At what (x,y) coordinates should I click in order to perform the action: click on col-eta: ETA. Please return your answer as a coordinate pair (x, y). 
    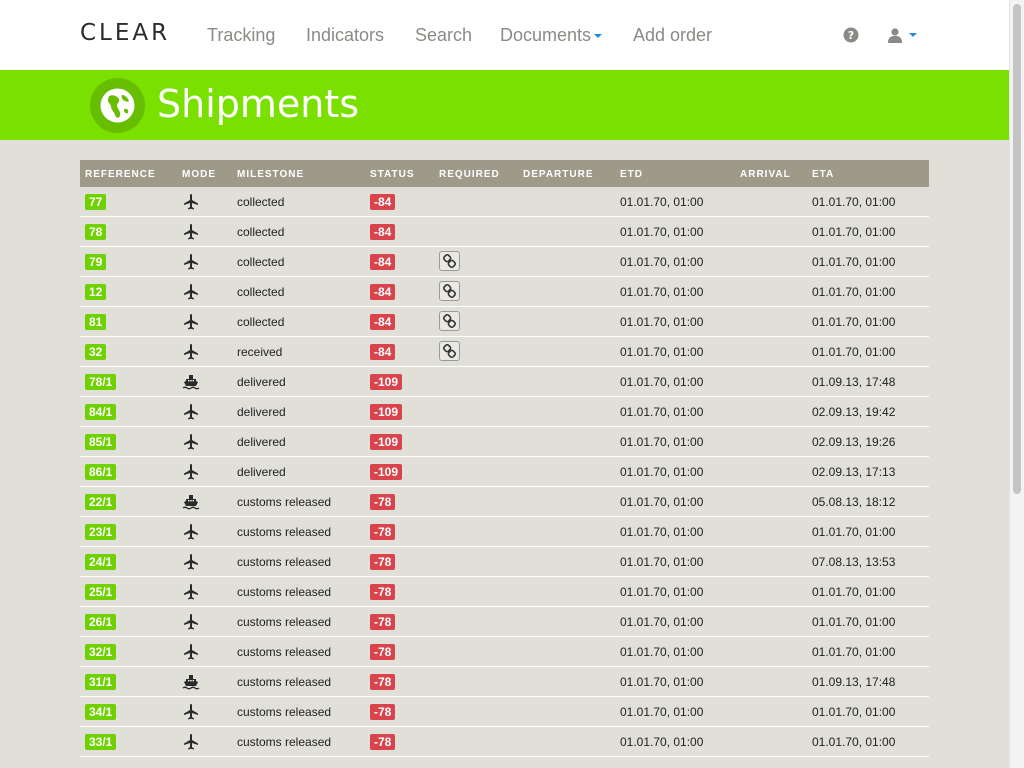
    Looking at the image, I should click on (823, 174).